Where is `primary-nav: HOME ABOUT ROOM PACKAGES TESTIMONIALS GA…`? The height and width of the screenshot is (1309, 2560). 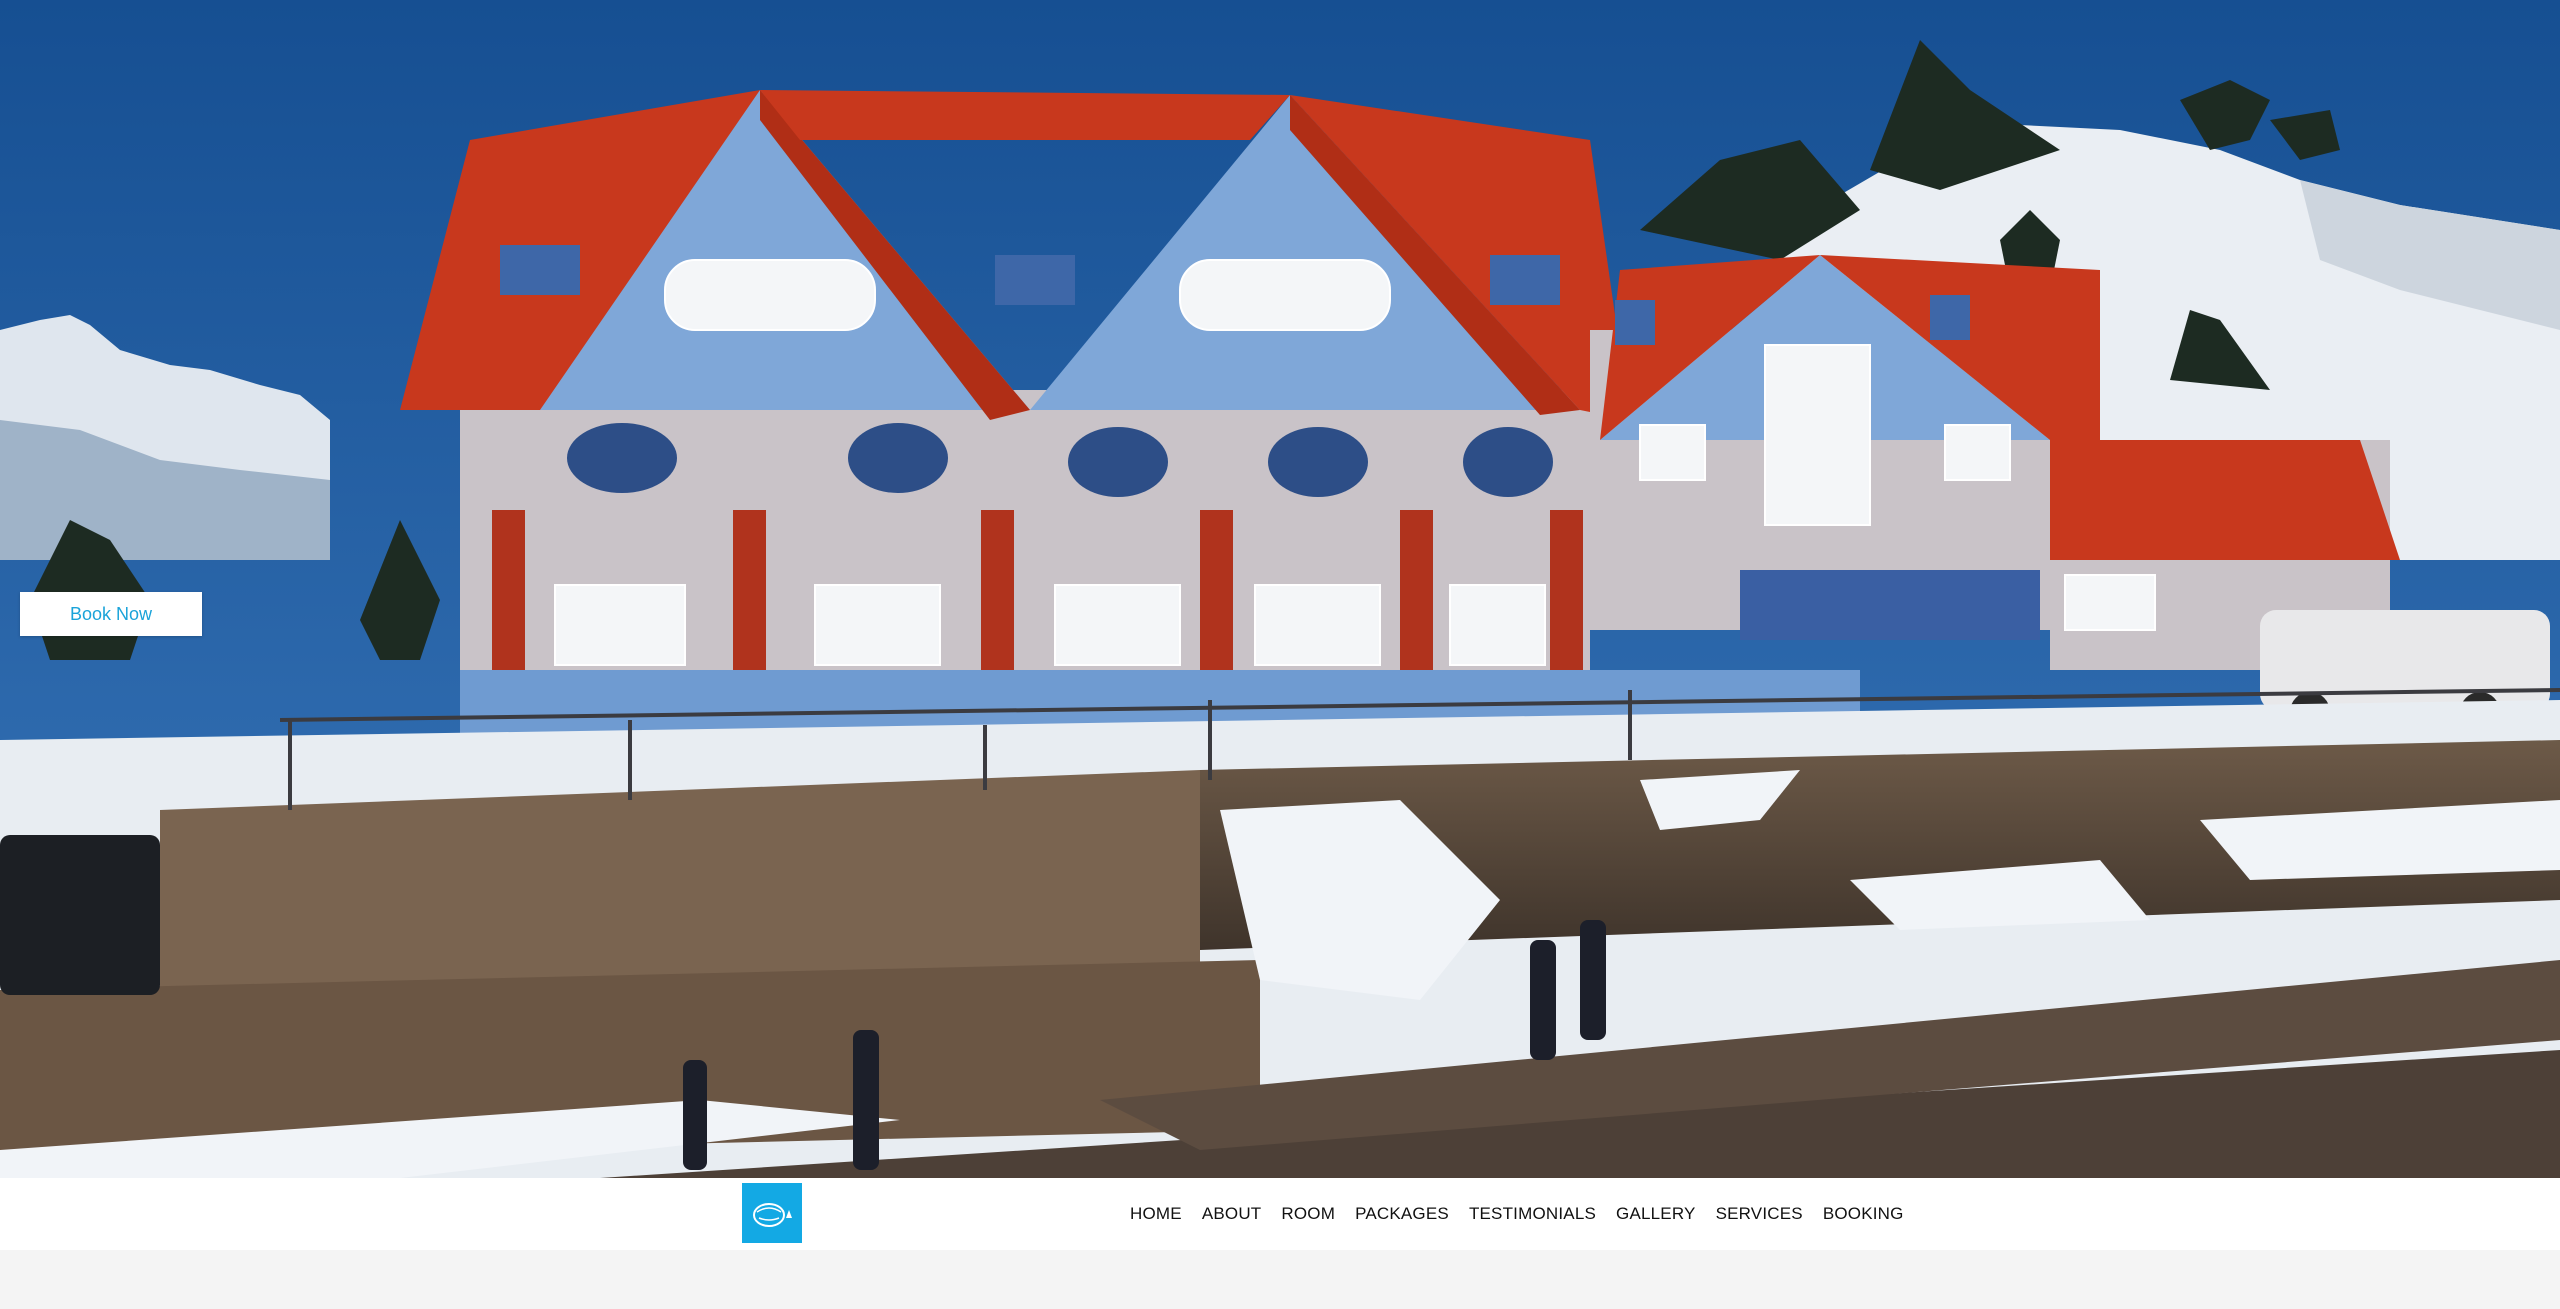 primary-nav: HOME ABOUT ROOM PACKAGES TESTIMONIALS GA… is located at coordinates (1527, 1214).